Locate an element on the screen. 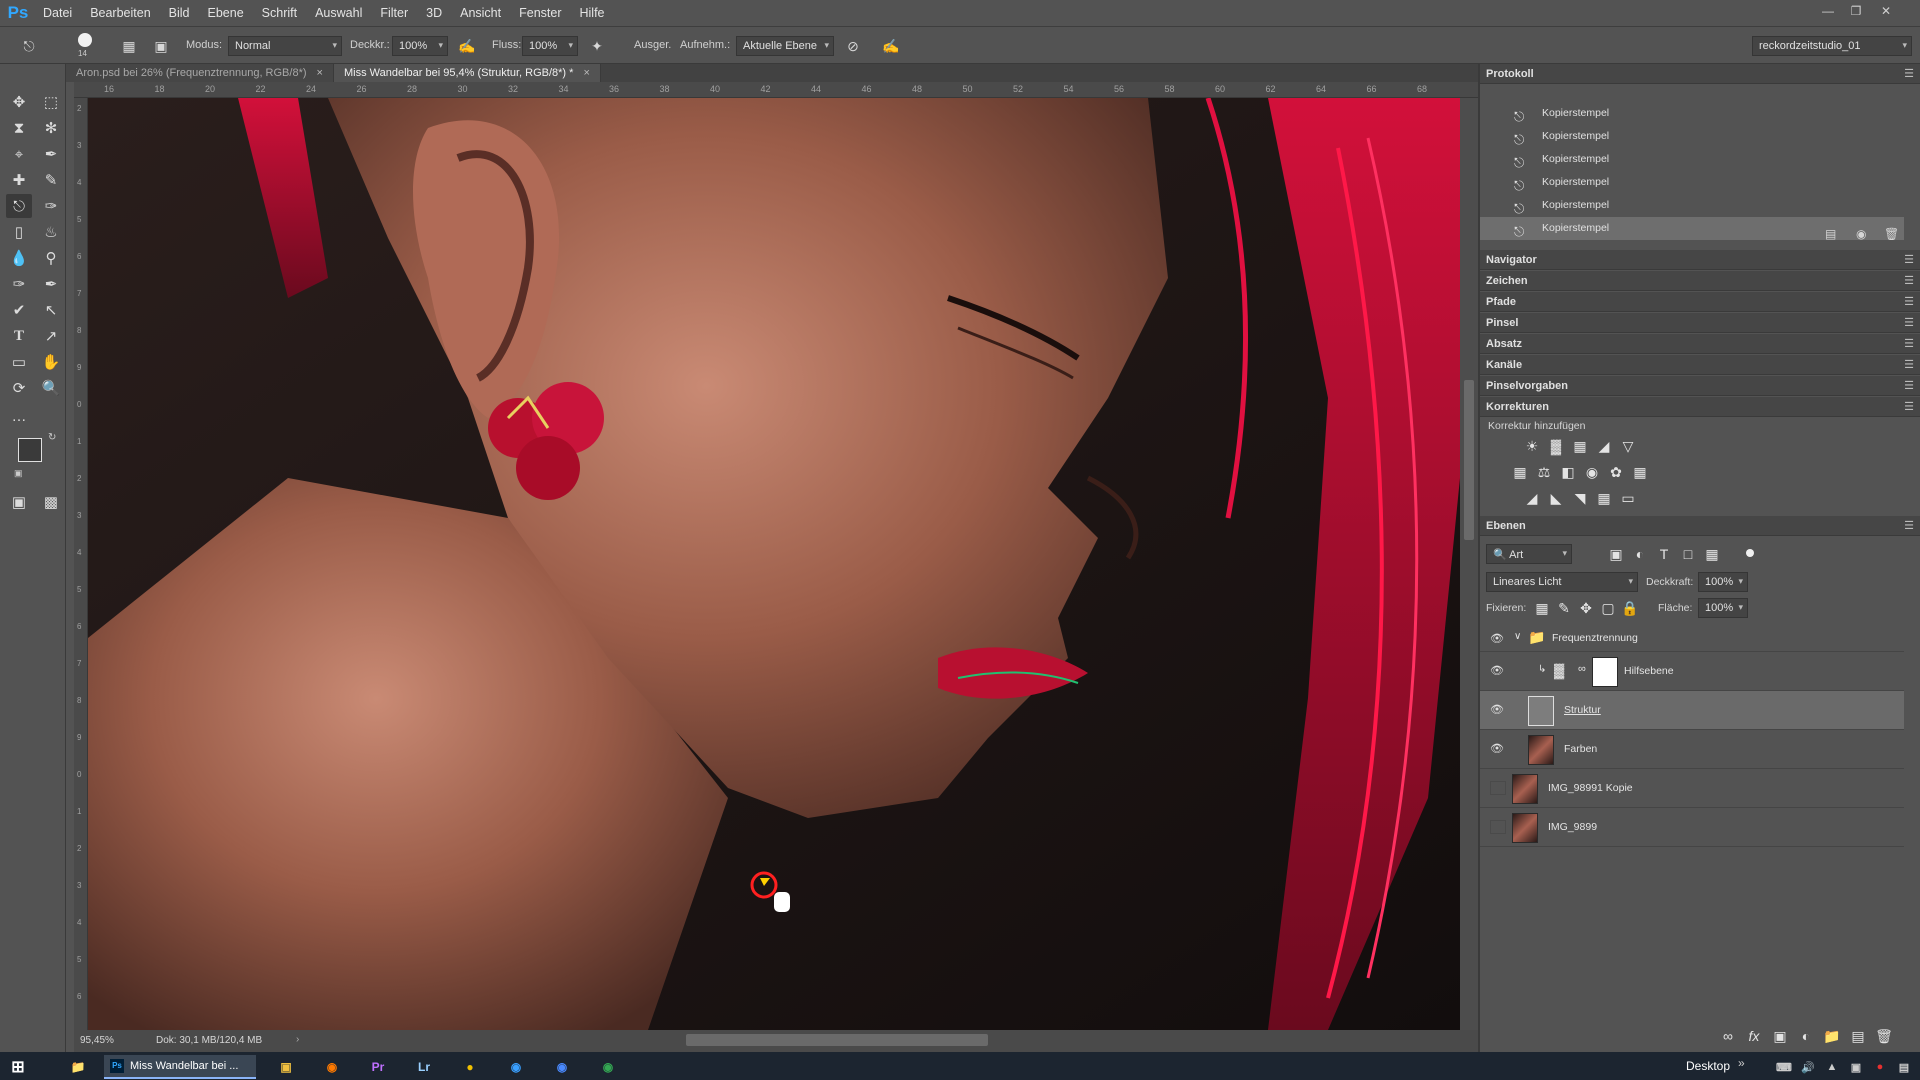  zoom-level: 95,45% is located at coordinates (97, 1040).